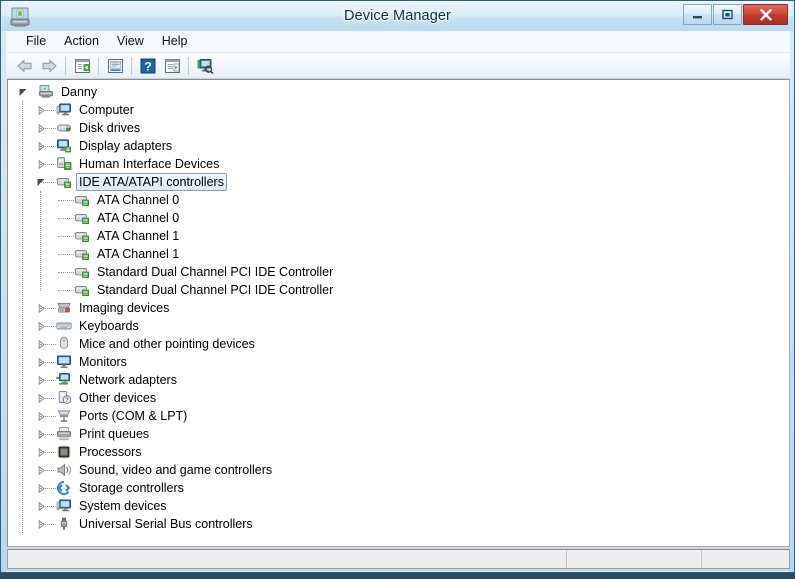 The width and height of the screenshot is (795, 579). Describe the element at coordinates (287, 559) in the screenshot. I see `status-panel-message` at that location.